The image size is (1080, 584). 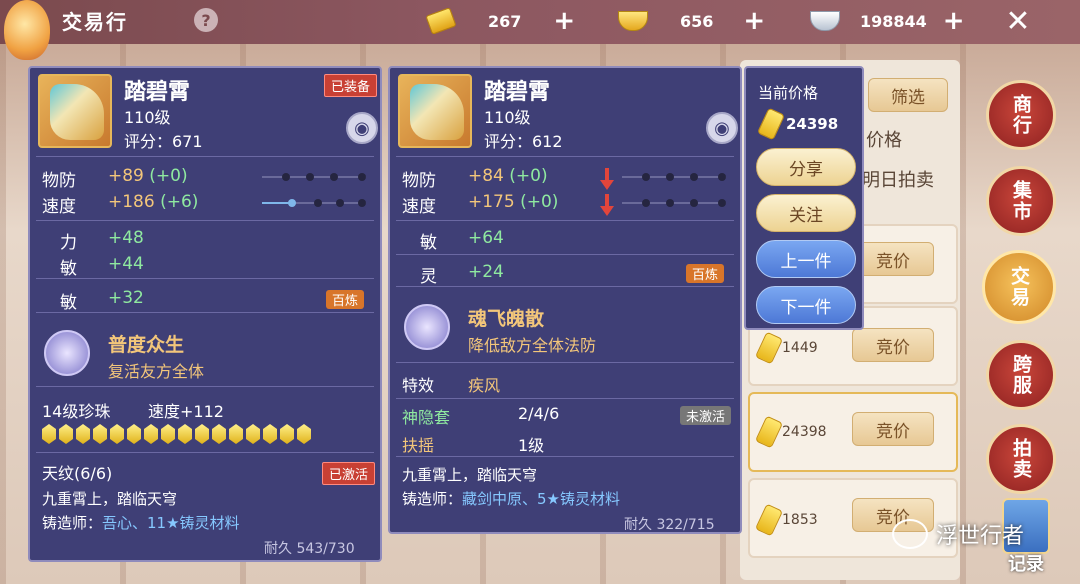 I want to click on lantern-icon, so click(x=27, y=30).